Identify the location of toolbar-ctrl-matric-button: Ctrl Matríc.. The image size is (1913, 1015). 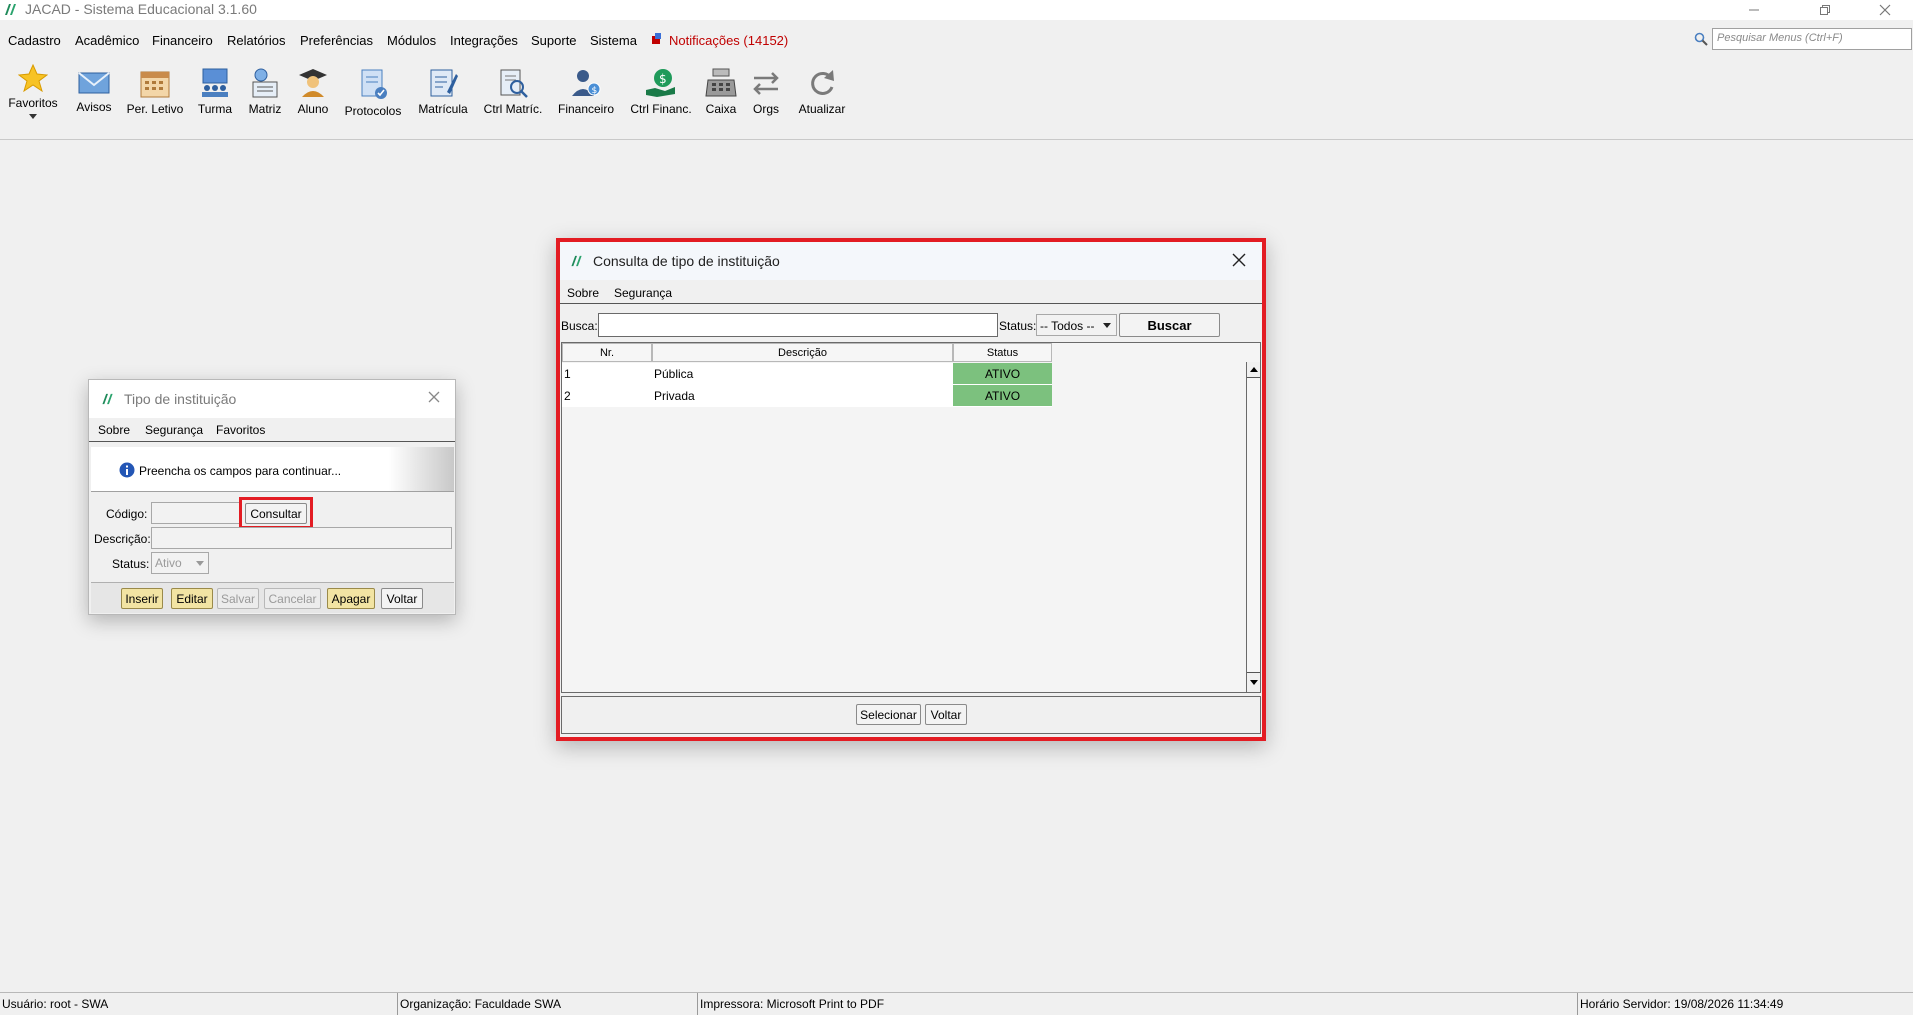
(513, 96).